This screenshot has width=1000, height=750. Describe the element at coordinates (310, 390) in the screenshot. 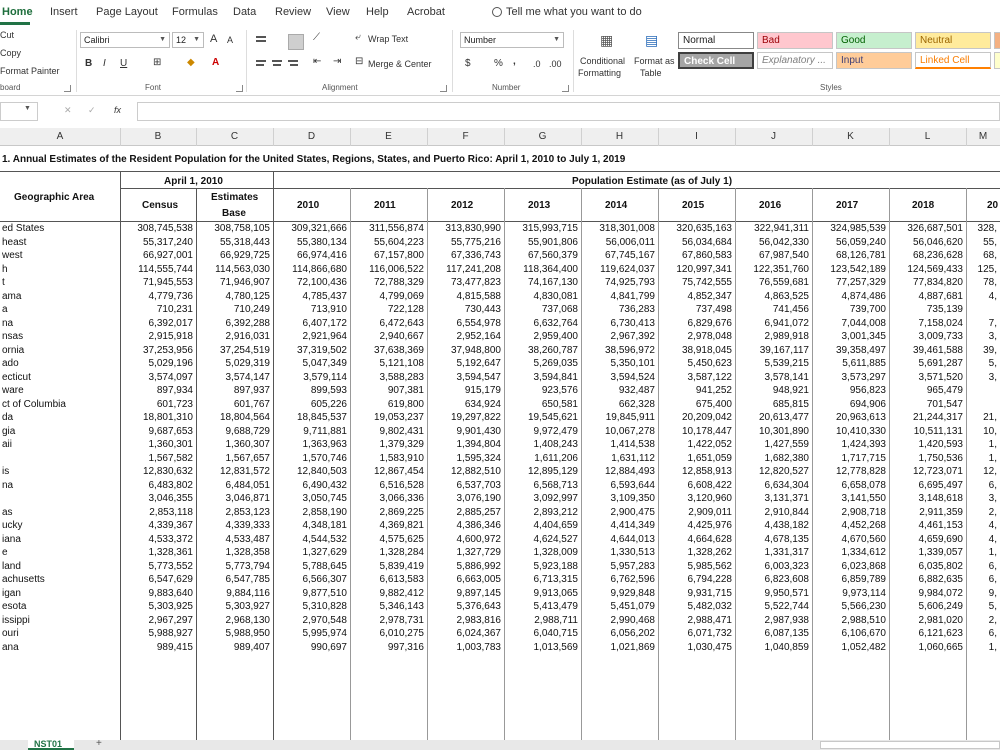

I see `data-cell: 899,593` at that location.